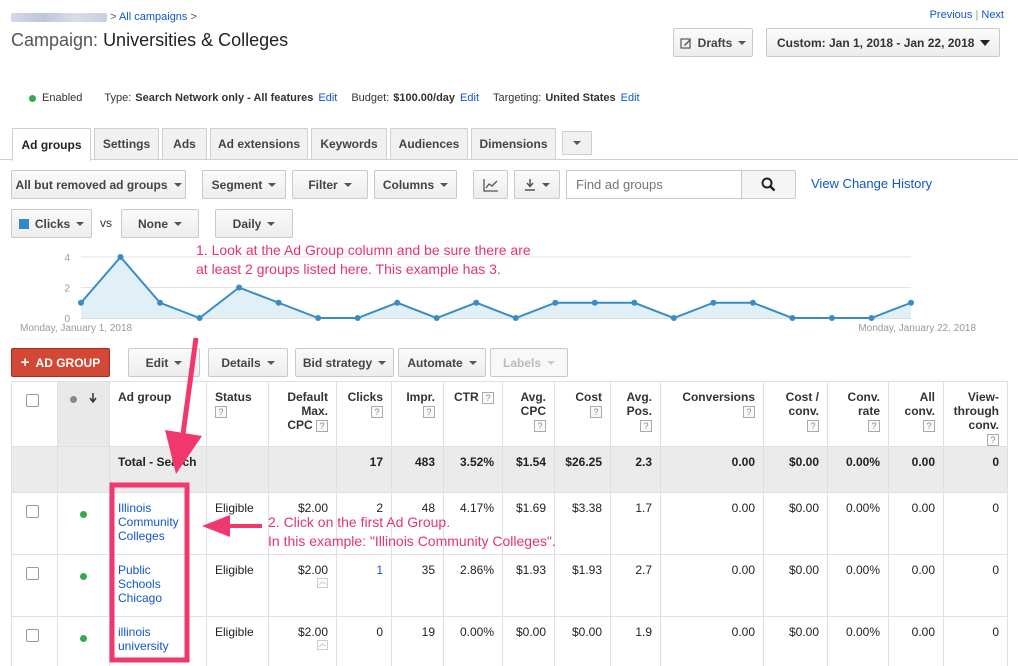  What do you see at coordinates (83, 414) in the screenshot?
I see `status-sort-header` at bounding box center [83, 414].